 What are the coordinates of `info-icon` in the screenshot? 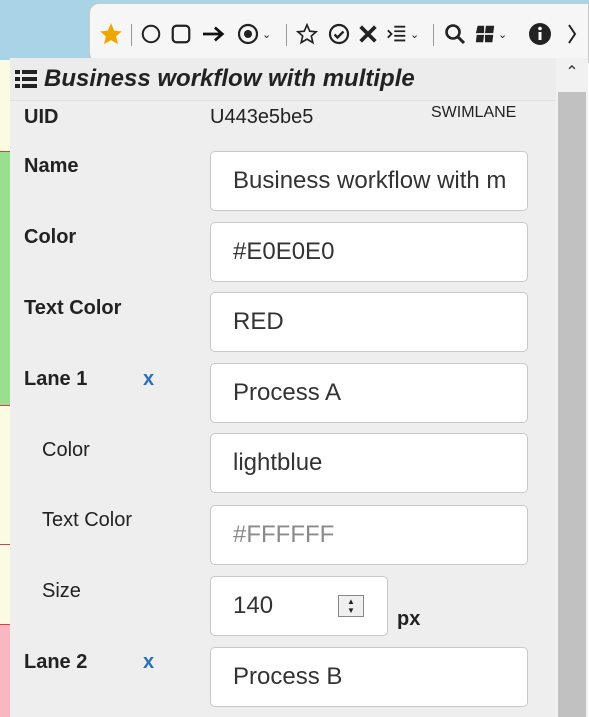 It's located at (540, 34).